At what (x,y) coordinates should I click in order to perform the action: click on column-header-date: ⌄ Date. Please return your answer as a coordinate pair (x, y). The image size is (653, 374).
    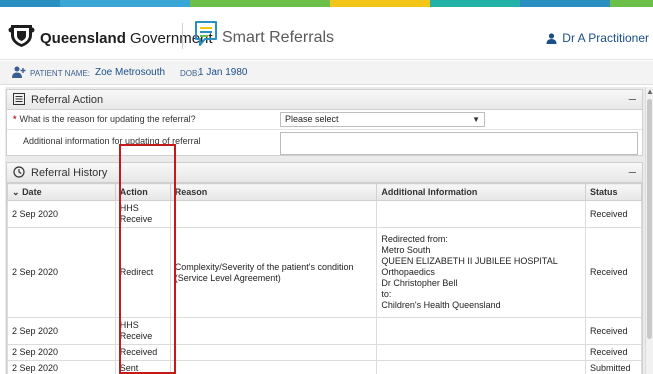
    Looking at the image, I should click on (61, 192).